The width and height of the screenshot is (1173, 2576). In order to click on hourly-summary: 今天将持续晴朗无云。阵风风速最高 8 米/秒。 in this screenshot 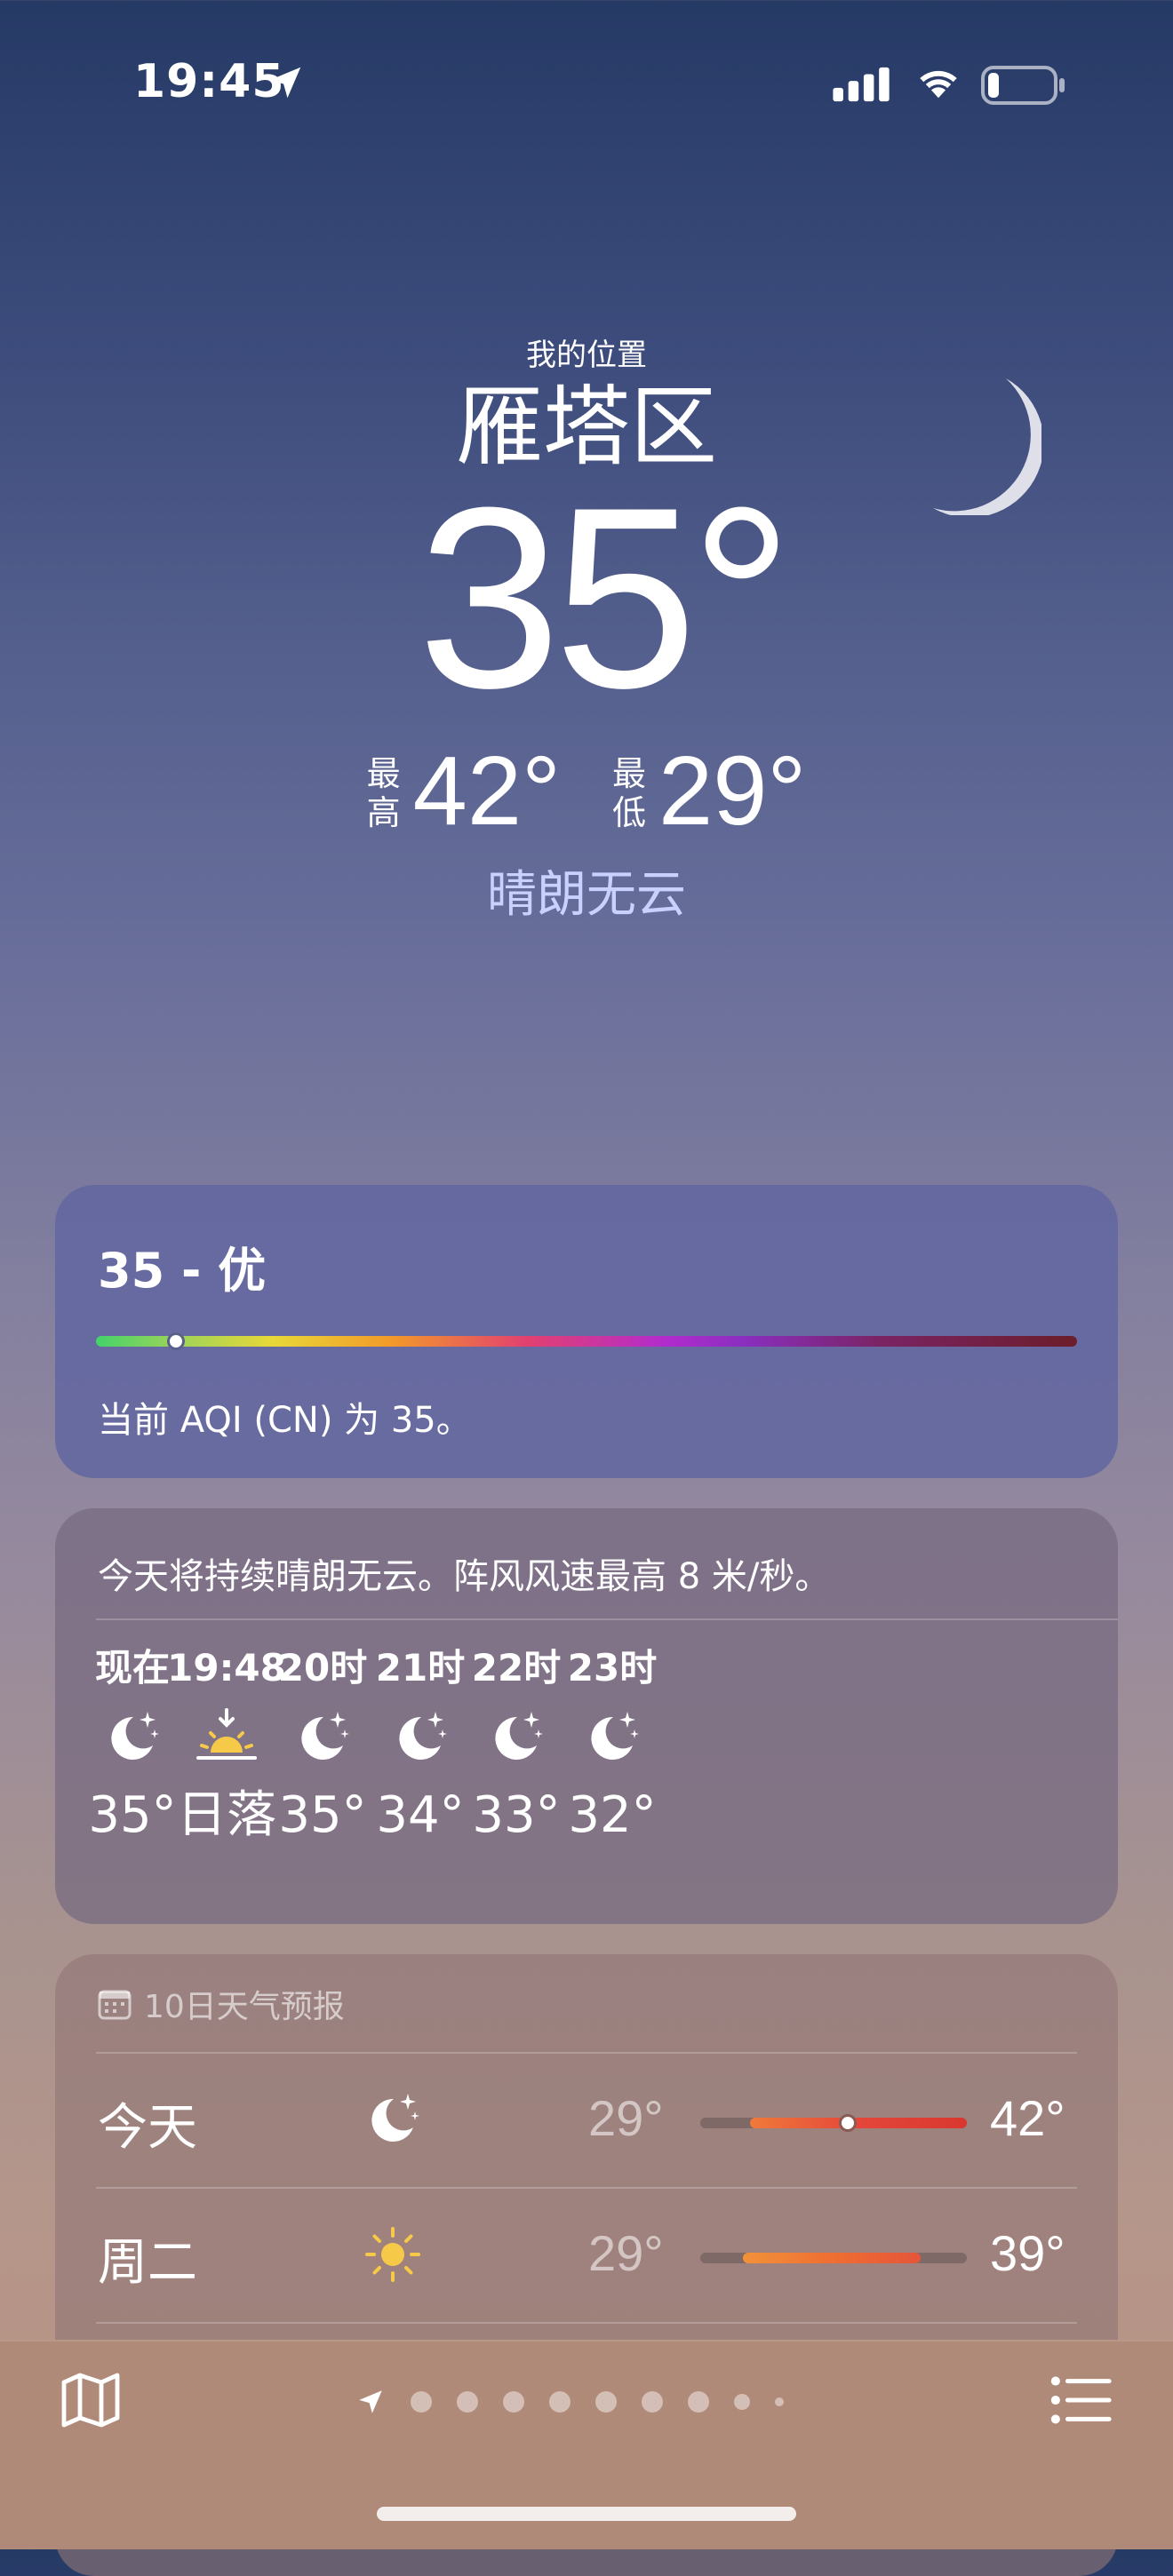, I will do `click(464, 1576)`.